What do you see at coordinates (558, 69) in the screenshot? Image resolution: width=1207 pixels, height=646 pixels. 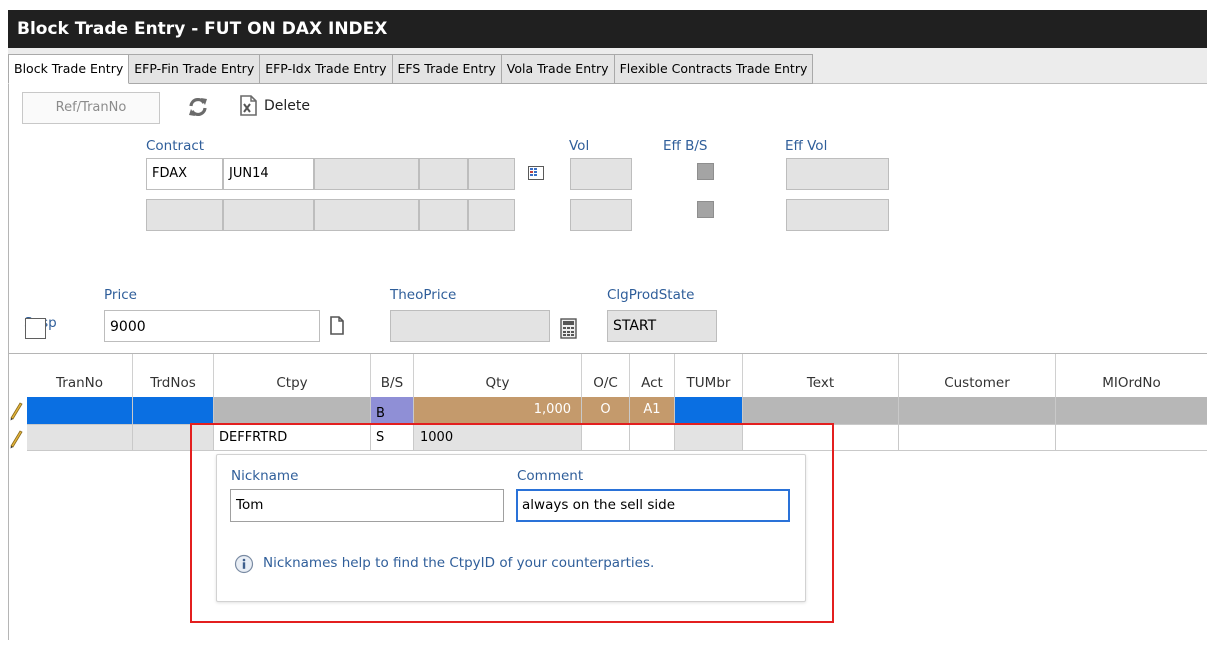 I see `tab-vola-trade-entry: Vola Trade Entry` at bounding box center [558, 69].